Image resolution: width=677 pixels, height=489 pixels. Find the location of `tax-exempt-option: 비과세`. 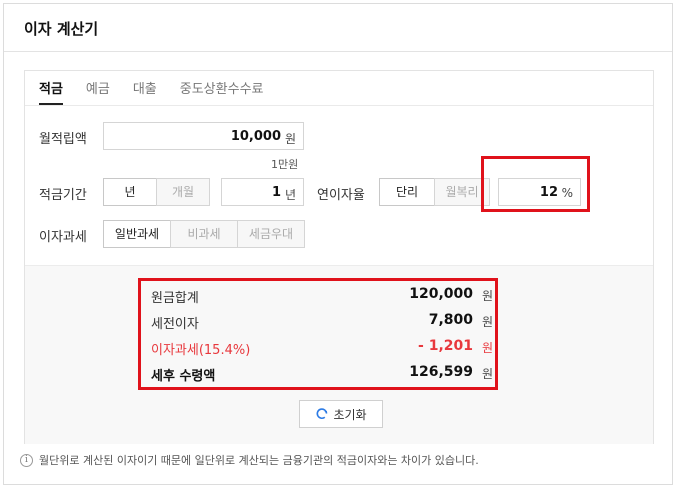

tax-exempt-option: 비과세 is located at coordinates (204, 234).